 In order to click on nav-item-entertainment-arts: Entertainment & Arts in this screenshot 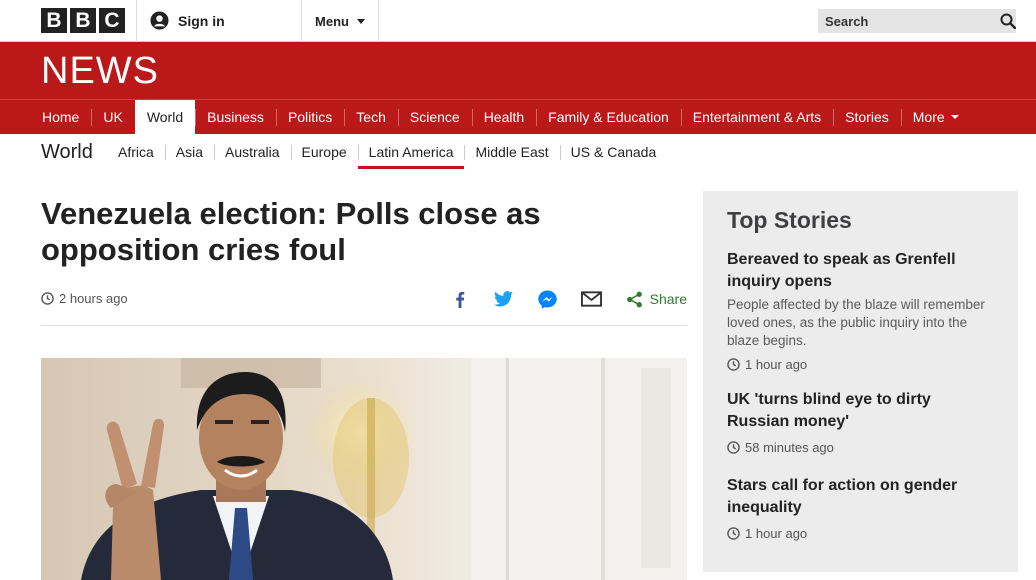, I will do `click(756, 117)`.